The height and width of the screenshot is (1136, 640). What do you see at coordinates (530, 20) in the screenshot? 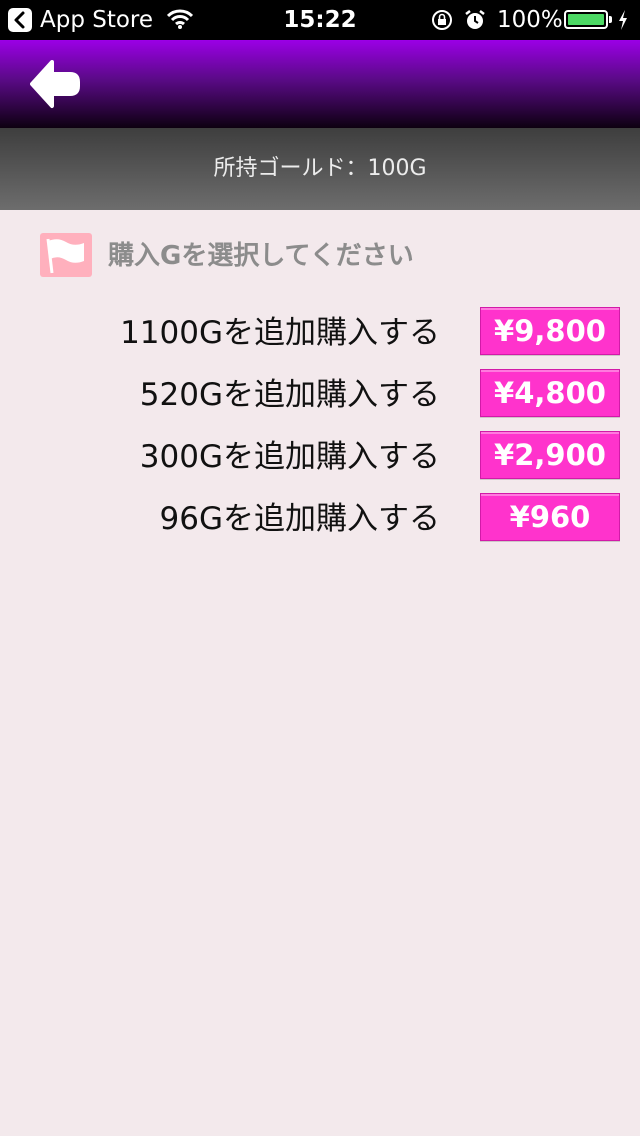
I see `battery-percent: 100%` at bounding box center [530, 20].